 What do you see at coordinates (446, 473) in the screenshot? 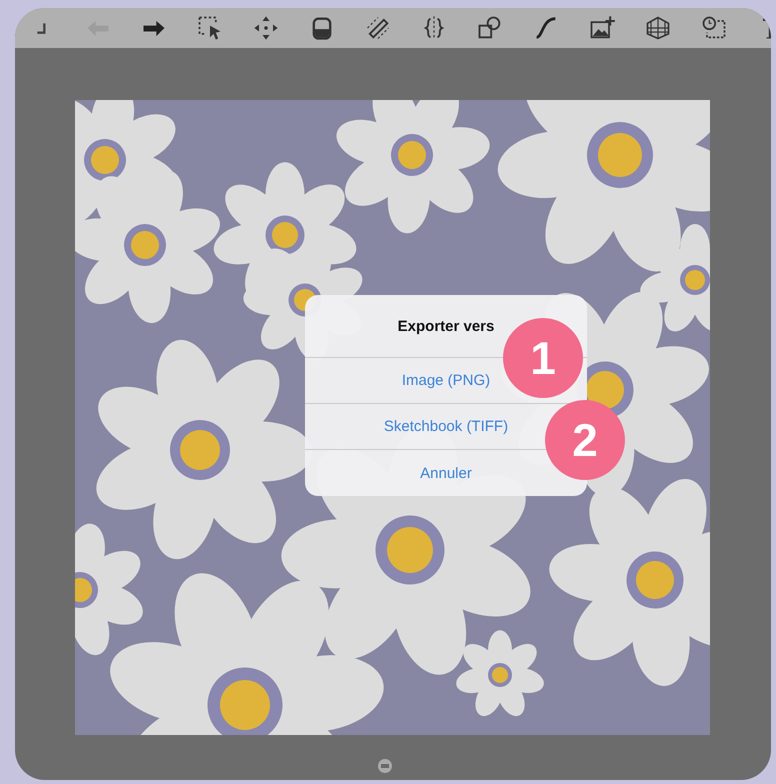
I see `dialog-option: Annuler` at bounding box center [446, 473].